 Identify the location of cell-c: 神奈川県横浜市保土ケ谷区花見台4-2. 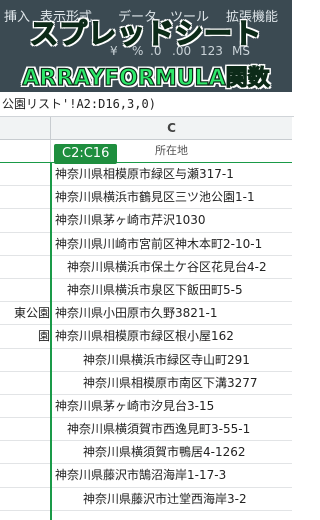
(171, 267).